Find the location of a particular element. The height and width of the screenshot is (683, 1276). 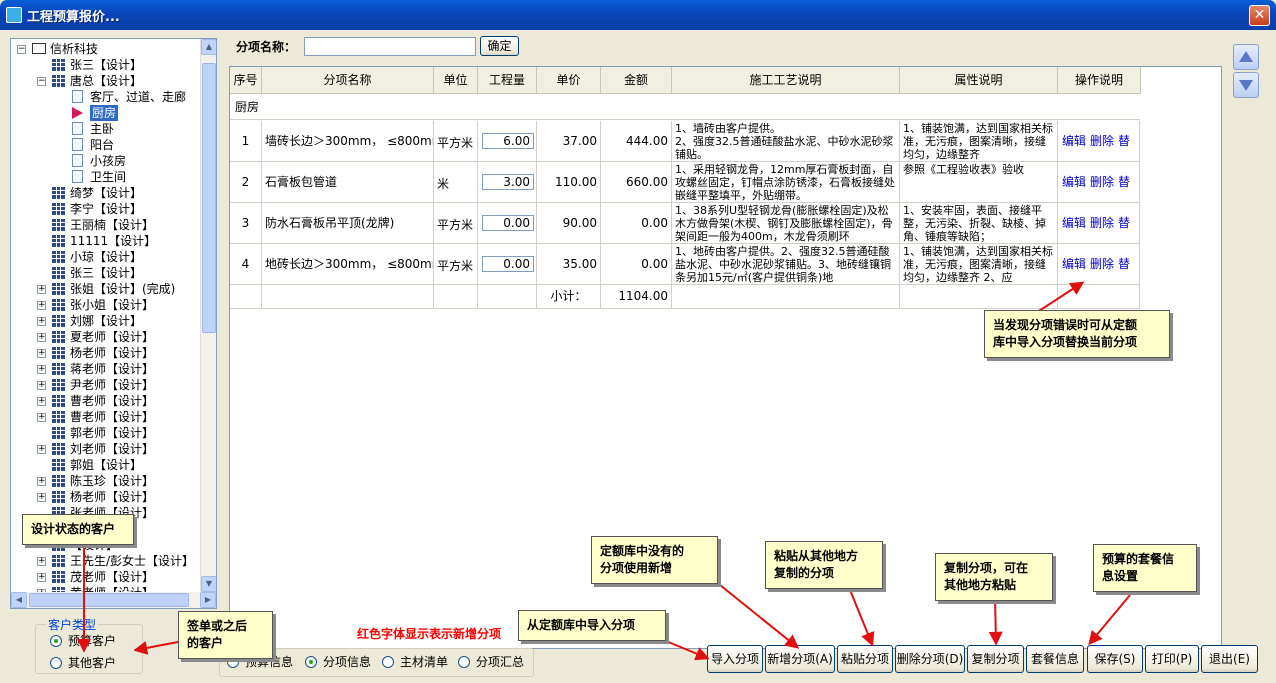

tree-node-label: 夏老师【设计】 is located at coordinates (112, 337).